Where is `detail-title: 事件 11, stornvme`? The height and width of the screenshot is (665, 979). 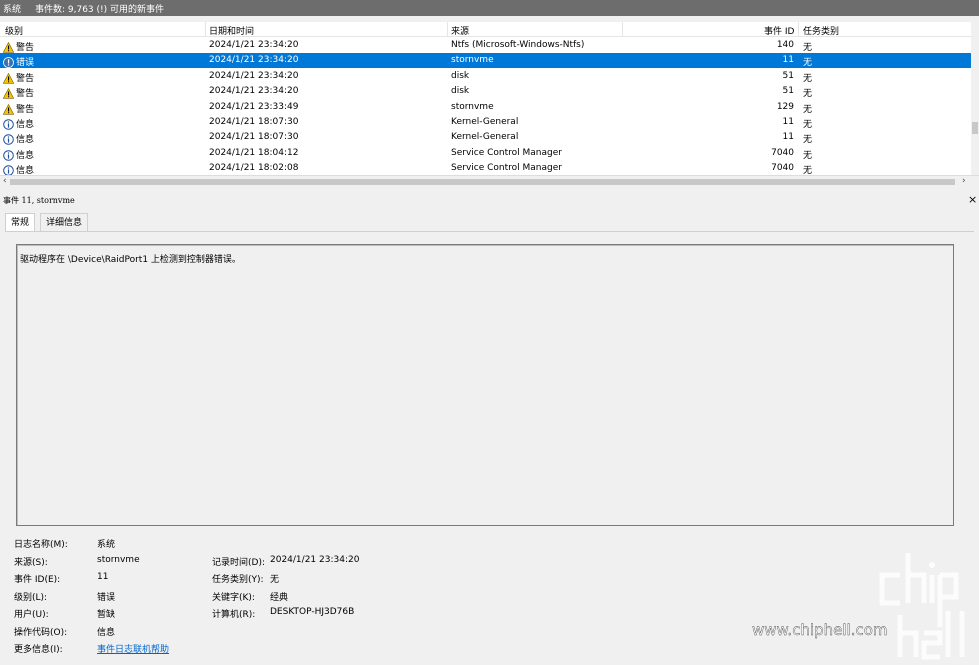 detail-title: 事件 11, stornvme is located at coordinates (39, 200).